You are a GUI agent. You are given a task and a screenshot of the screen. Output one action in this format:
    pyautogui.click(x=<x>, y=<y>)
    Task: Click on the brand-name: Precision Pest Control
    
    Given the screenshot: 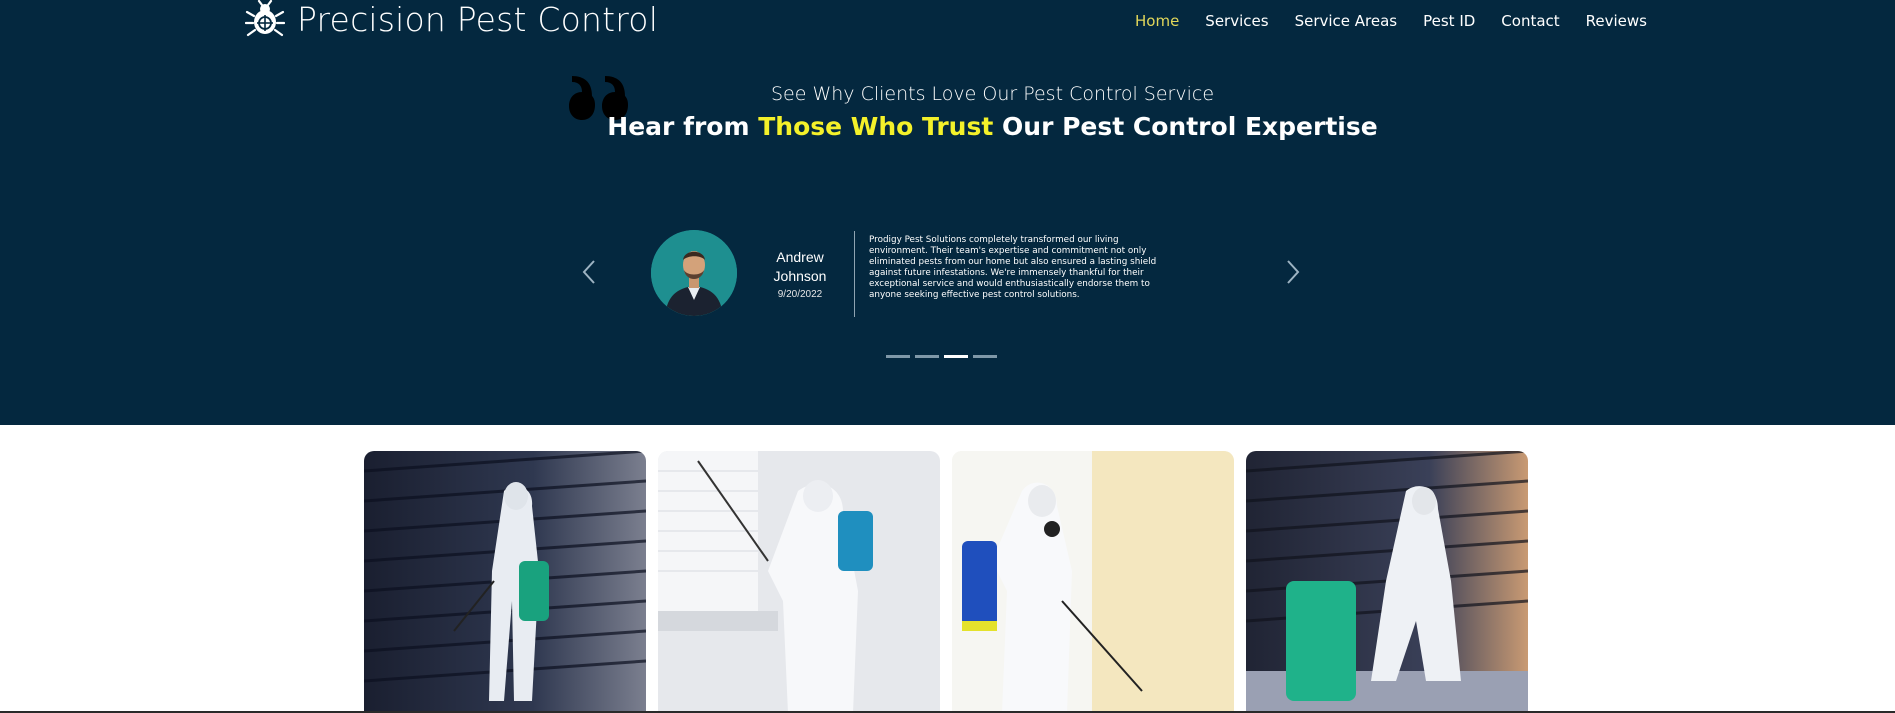 What is the action you would take?
    pyautogui.click(x=478, y=19)
    